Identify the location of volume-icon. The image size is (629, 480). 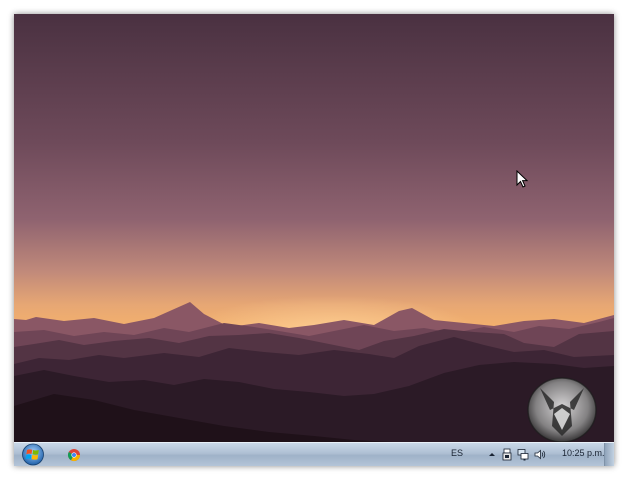
(540, 454).